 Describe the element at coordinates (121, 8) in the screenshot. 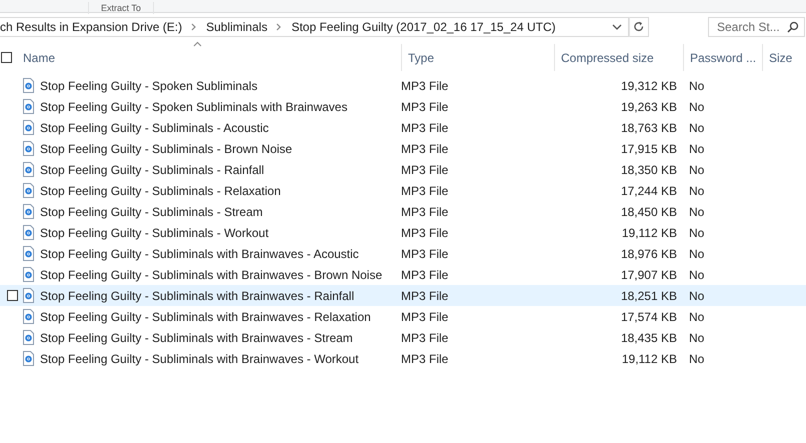

I see `ribbon-button: Extract To` at that location.